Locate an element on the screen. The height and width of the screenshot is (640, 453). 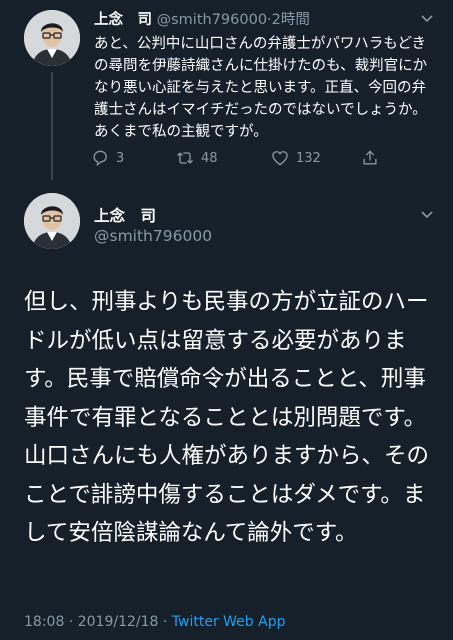
share-button is located at coordinates (370, 158).